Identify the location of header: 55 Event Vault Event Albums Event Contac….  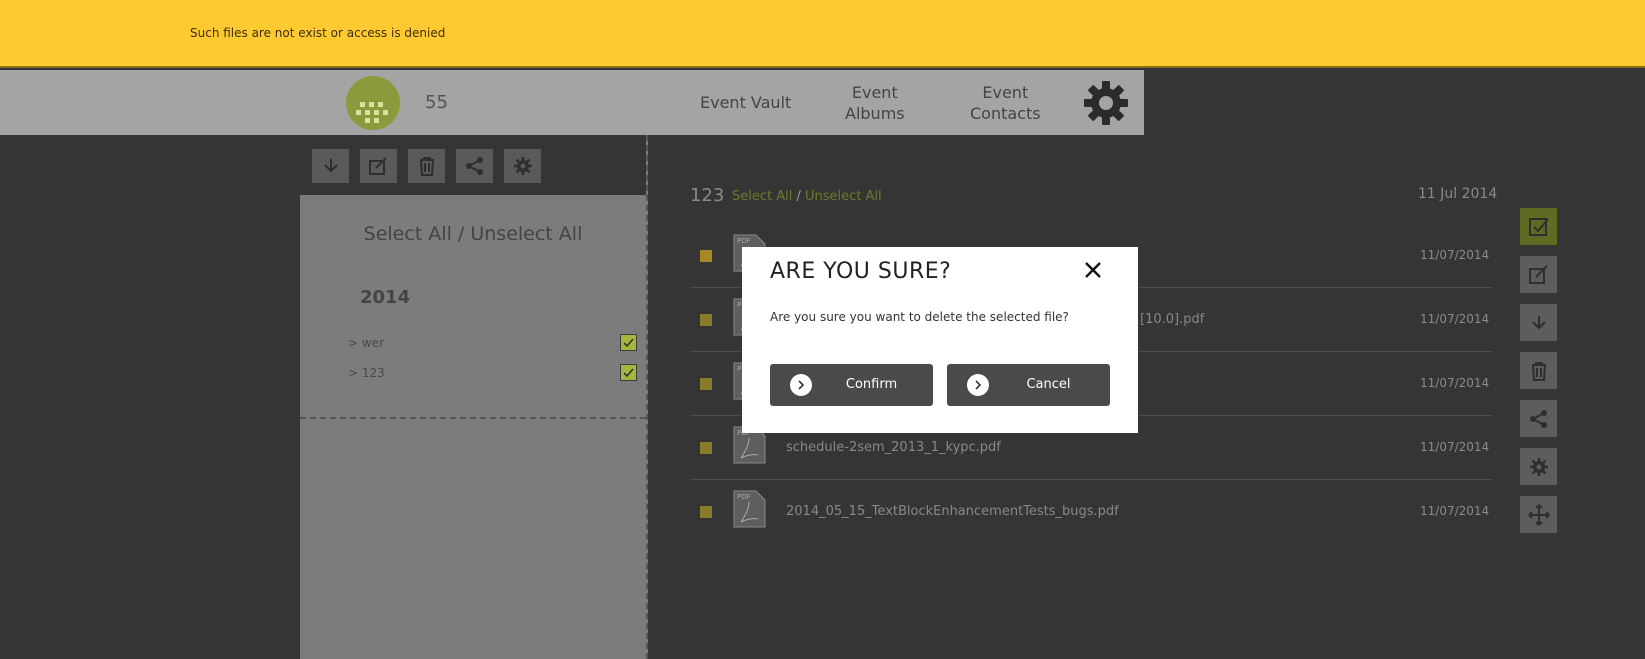
(822, 102).